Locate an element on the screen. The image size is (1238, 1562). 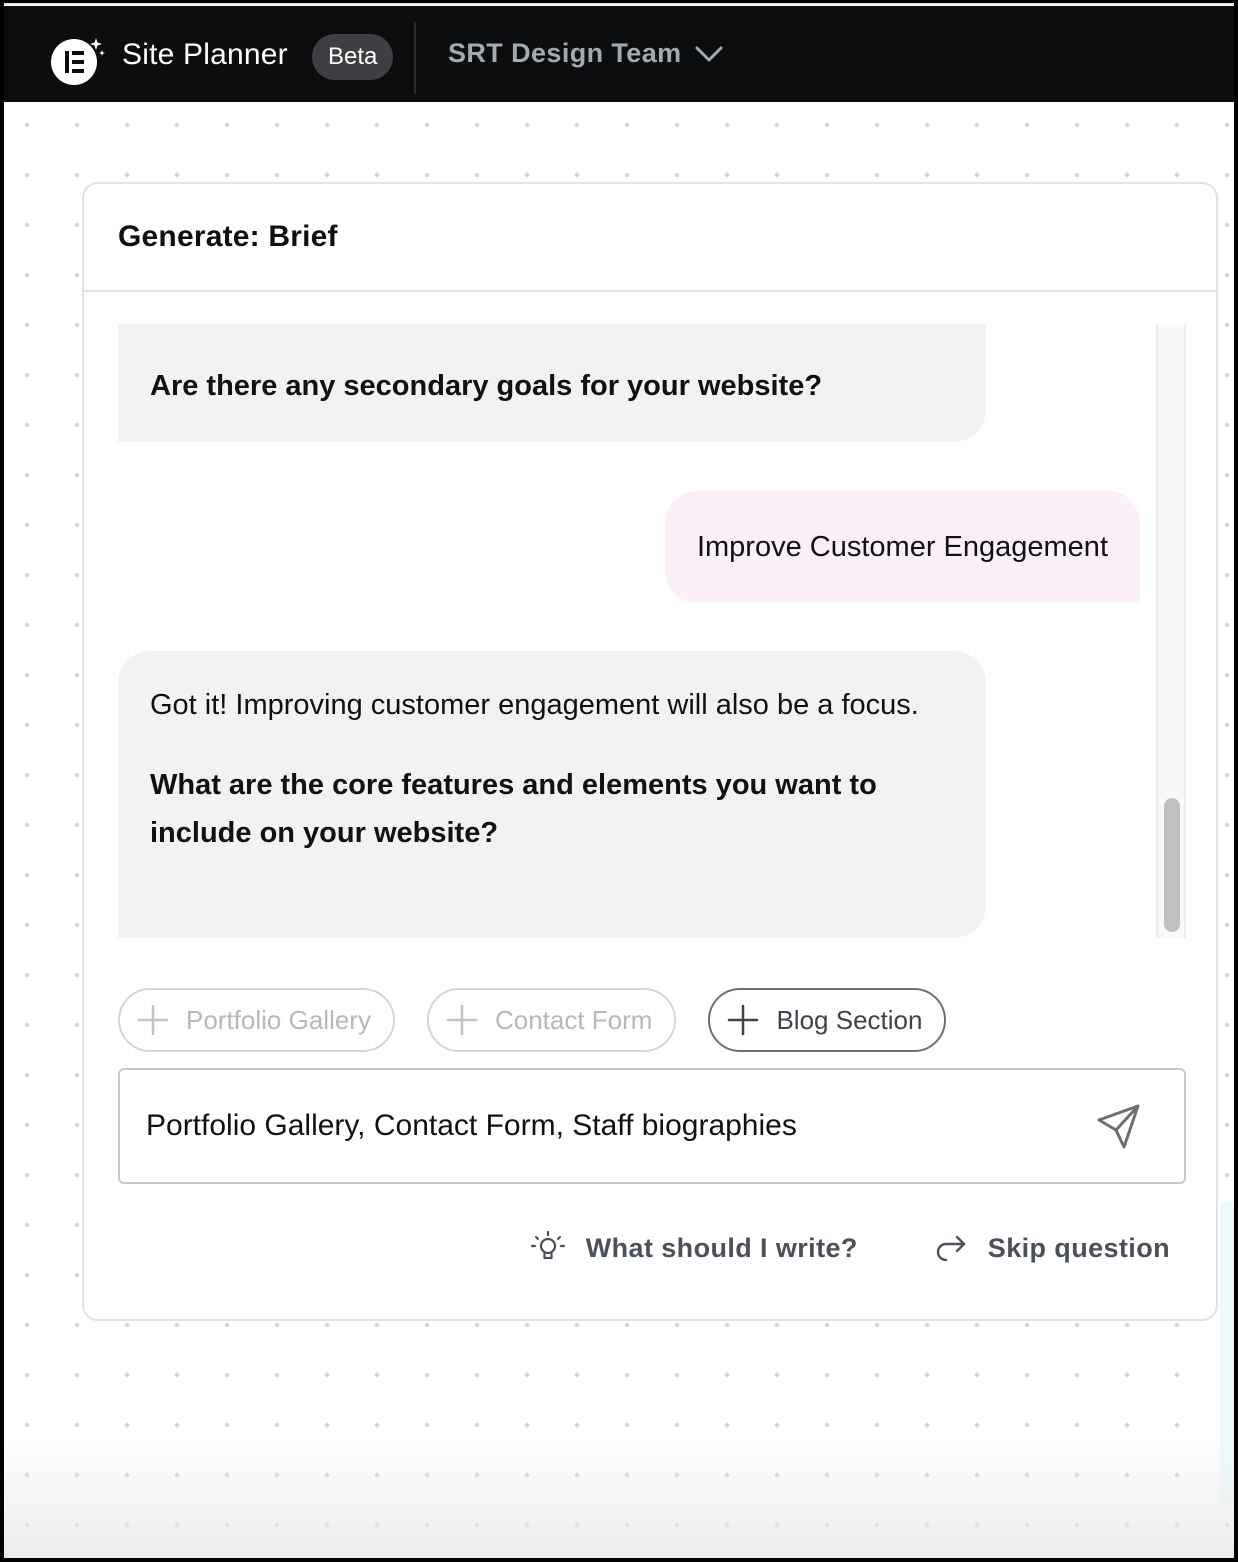
what-should-i-write-button: What should I write? is located at coordinates (694, 1248).